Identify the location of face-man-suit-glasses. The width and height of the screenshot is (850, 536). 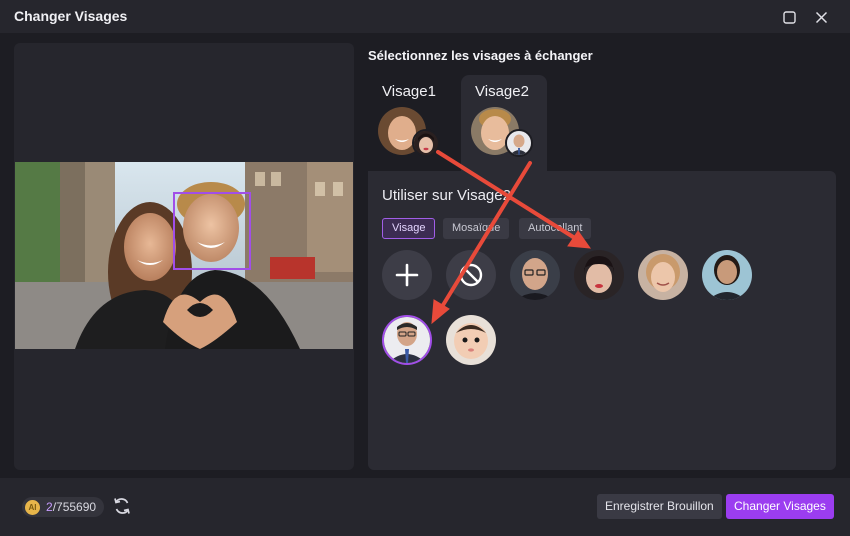
(407, 340).